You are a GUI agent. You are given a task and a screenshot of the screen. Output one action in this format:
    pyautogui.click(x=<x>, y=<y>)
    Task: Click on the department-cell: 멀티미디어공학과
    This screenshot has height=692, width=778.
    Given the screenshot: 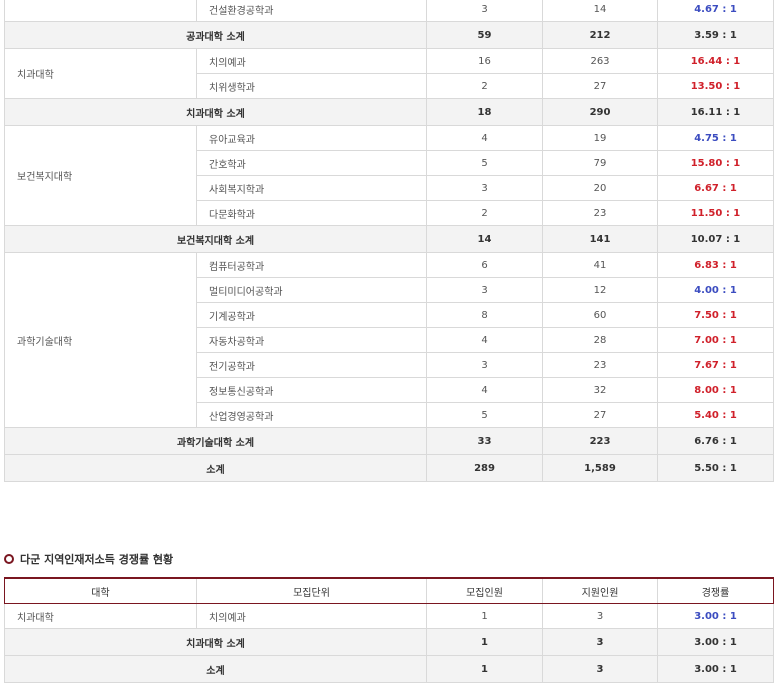 What is the action you would take?
    pyautogui.click(x=311, y=290)
    